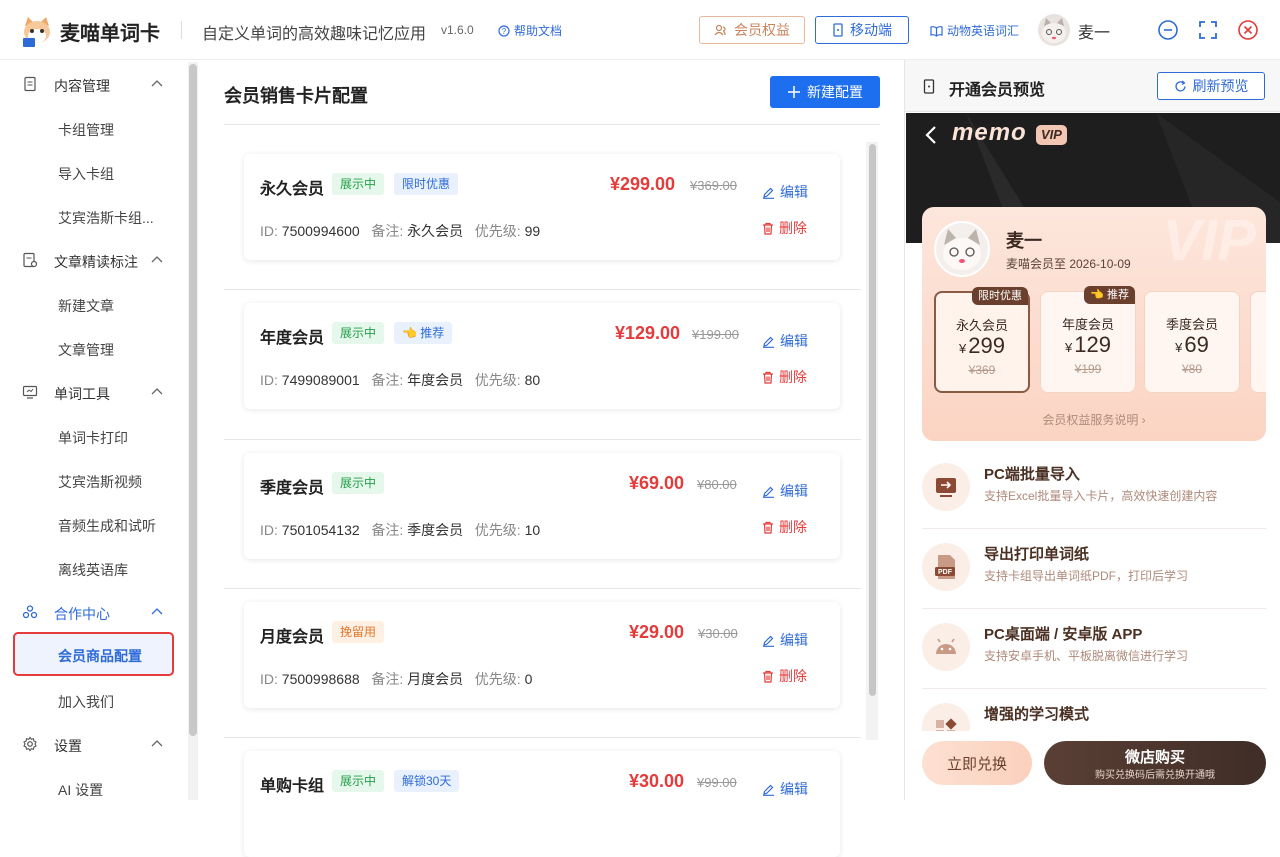 Image resolution: width=1280 pixels, height=857 pixels. I want to click on plan-price-value: 129, so click(1092, 344).